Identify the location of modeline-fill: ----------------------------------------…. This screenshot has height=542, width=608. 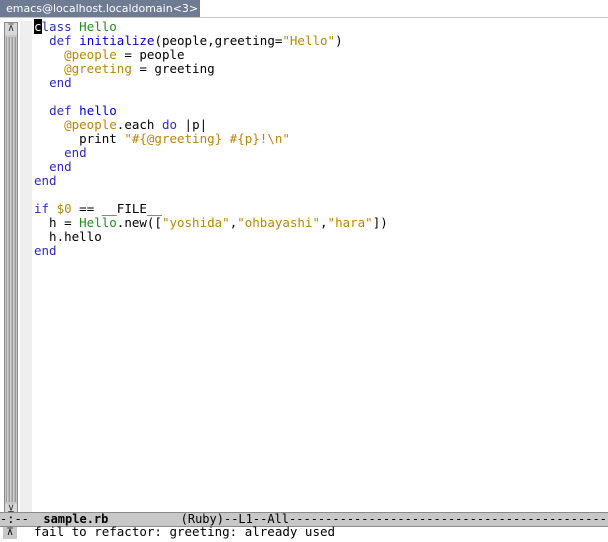
(448, 519).